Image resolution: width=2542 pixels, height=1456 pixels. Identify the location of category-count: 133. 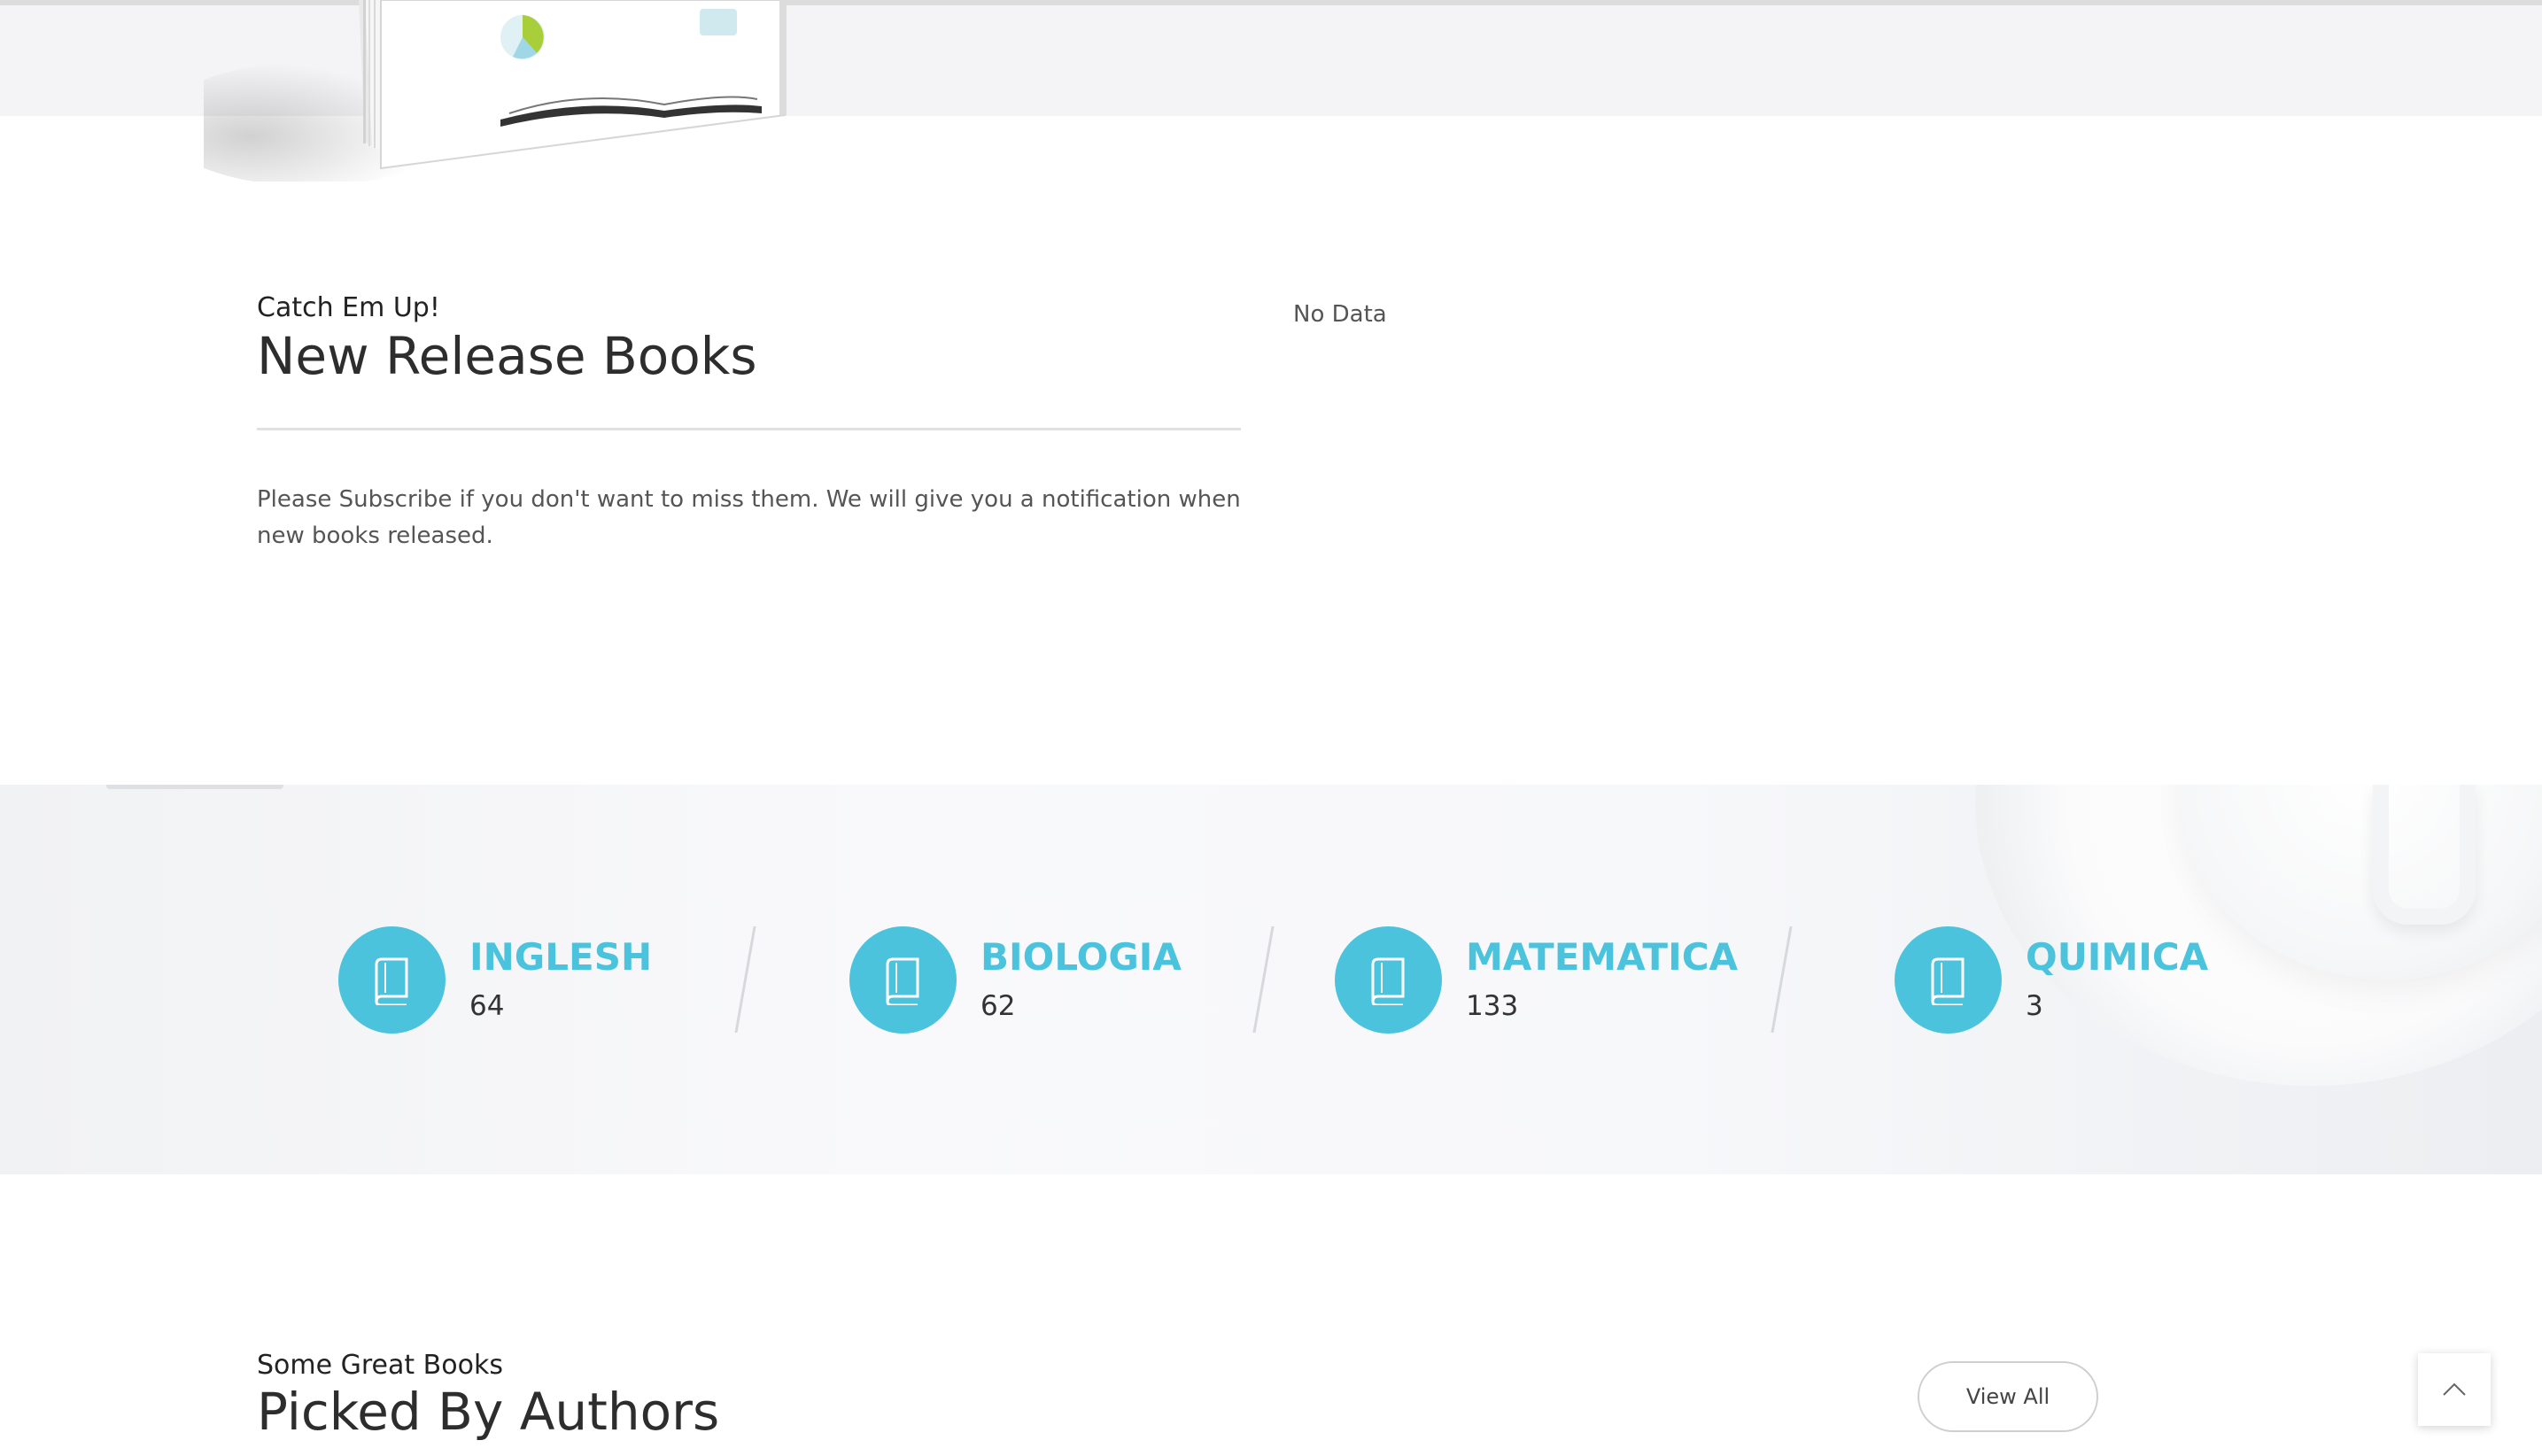
(1492, 1006).